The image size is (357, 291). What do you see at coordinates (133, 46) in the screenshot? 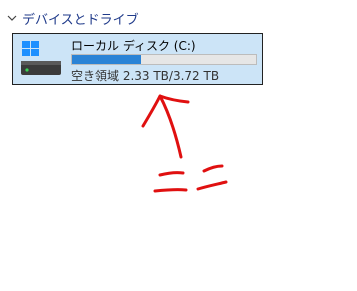
I see `drive-name: ローカル ディスク (C:)` at bounding box center [133, 46].